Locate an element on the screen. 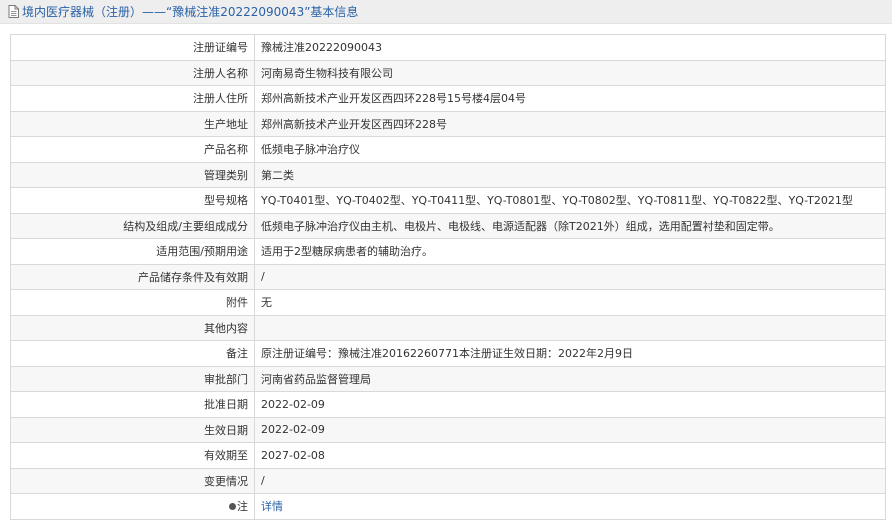 This screenshot has width=892, height=528. field-value: 低频电子脉冲治疗仪 is located at coordinates (570, 149).